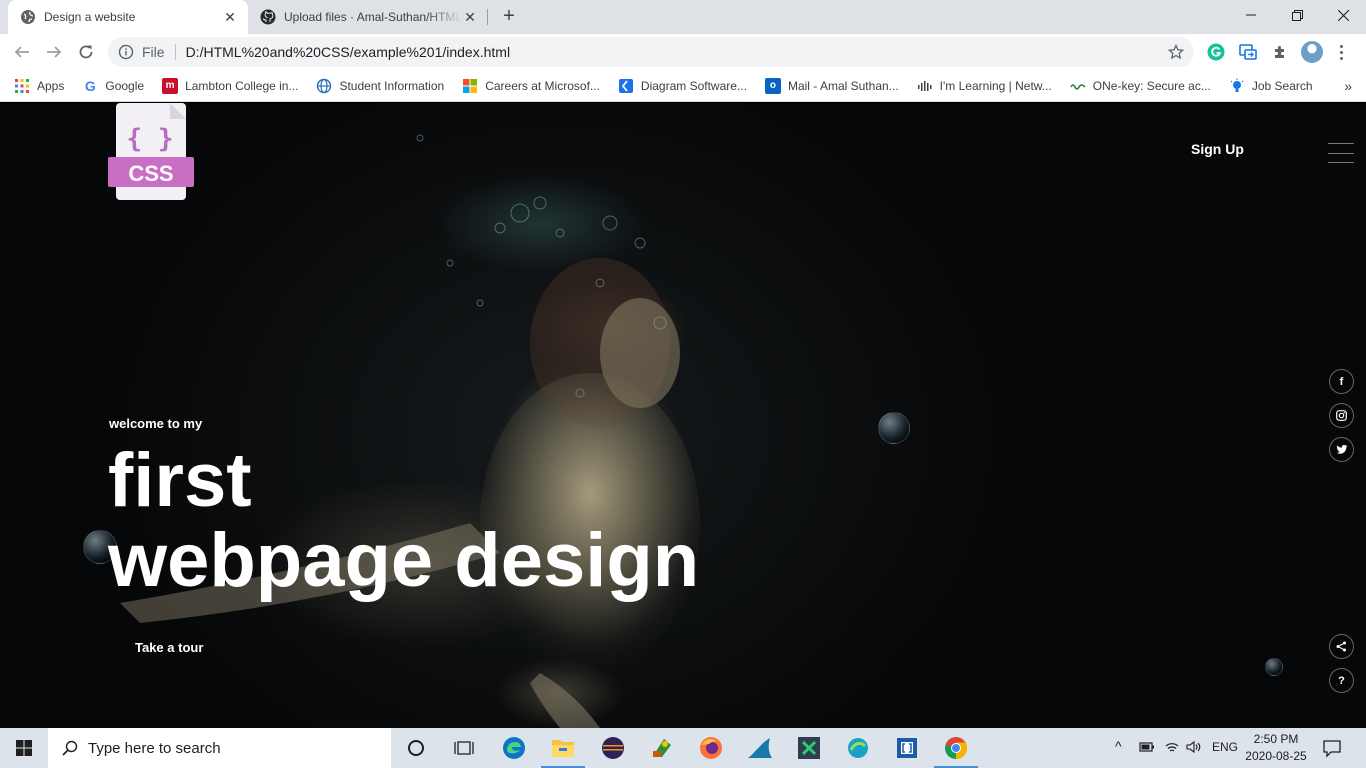 The height and width of the screenshot is (768, 1366). Describe the element at coordinates (392, 85) in the screenshot. I see `bookmark-label: Student Information` at that location.